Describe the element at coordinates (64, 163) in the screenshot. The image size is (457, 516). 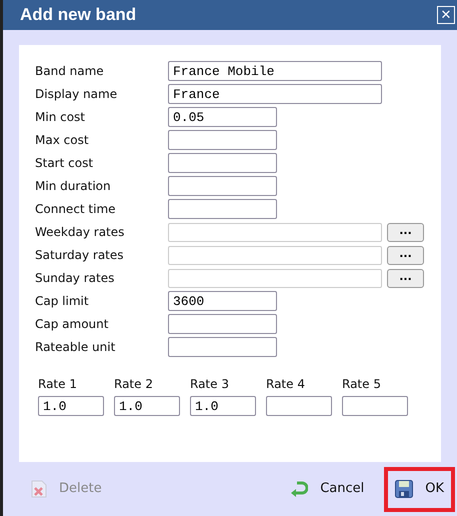
I see `field-label: Start cost` at that location.